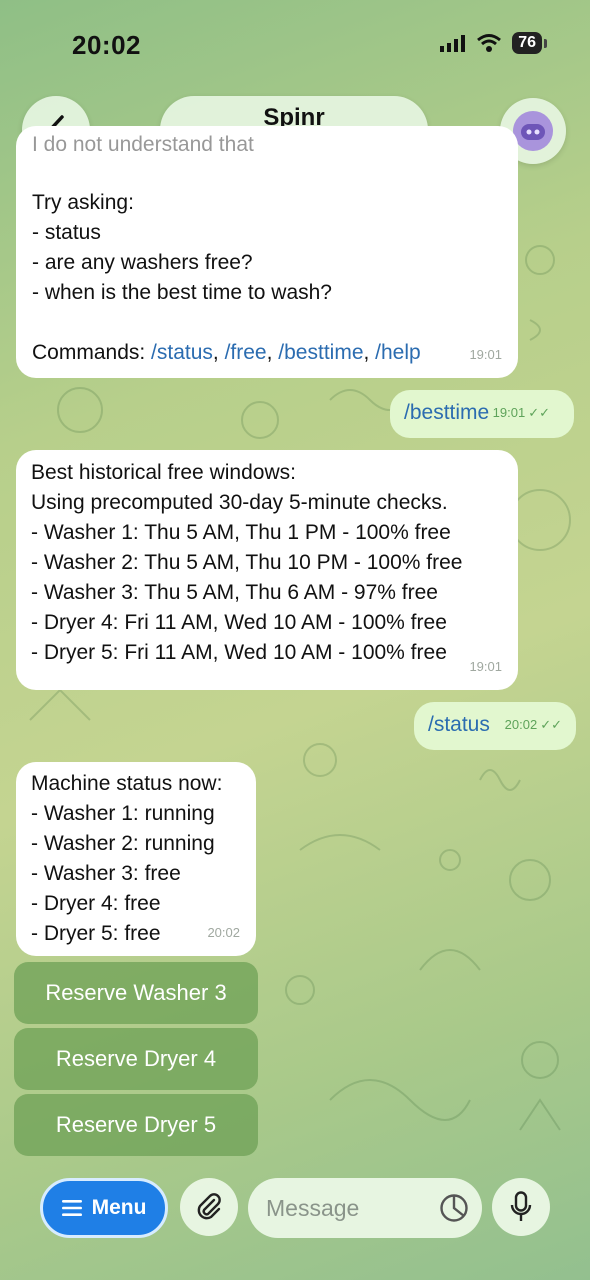 Image resolution: width=590 pixels, height=1280 pixels. Describe the element at coordinates (351, 1208) in the screenshot. I see `message-input` at that location.